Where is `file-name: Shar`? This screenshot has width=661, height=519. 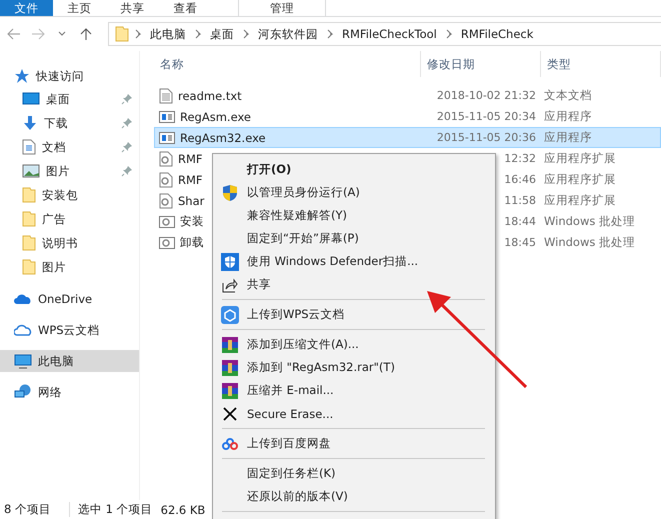
file-name: Shar is located at coordinates (191, 201).